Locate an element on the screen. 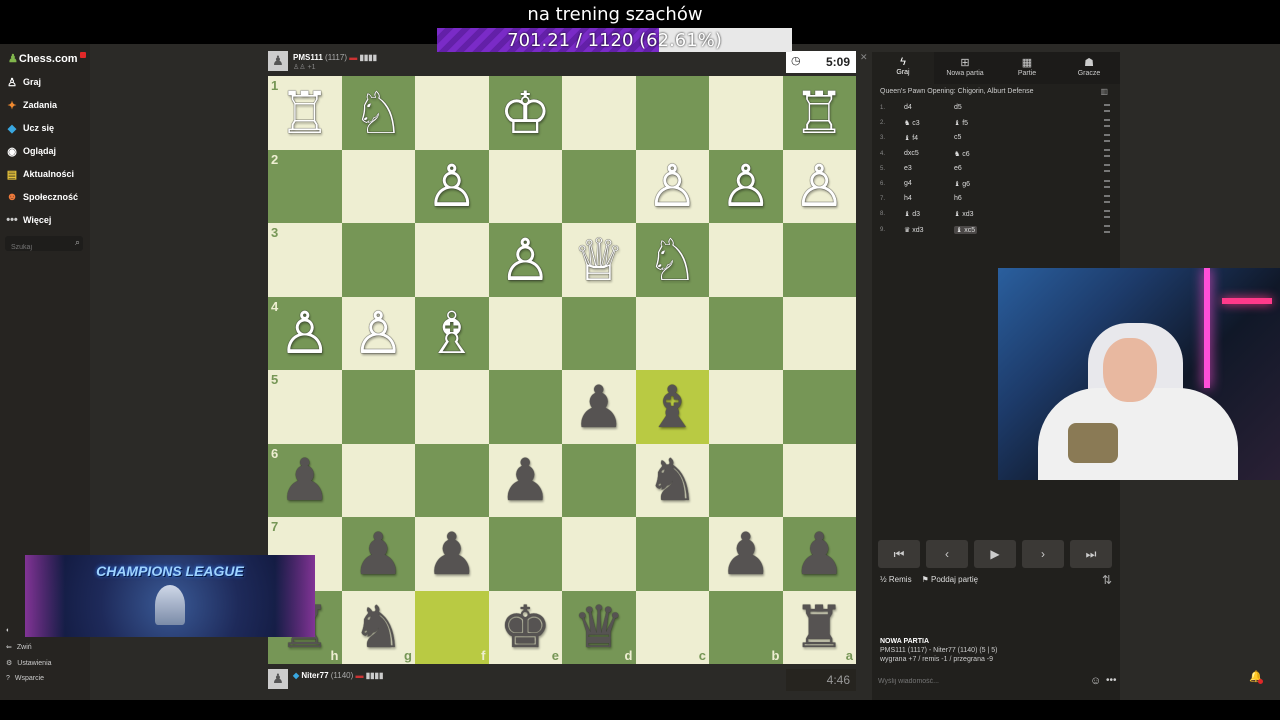  board-square-f2: ♙ is located at coordinates (452, 186).